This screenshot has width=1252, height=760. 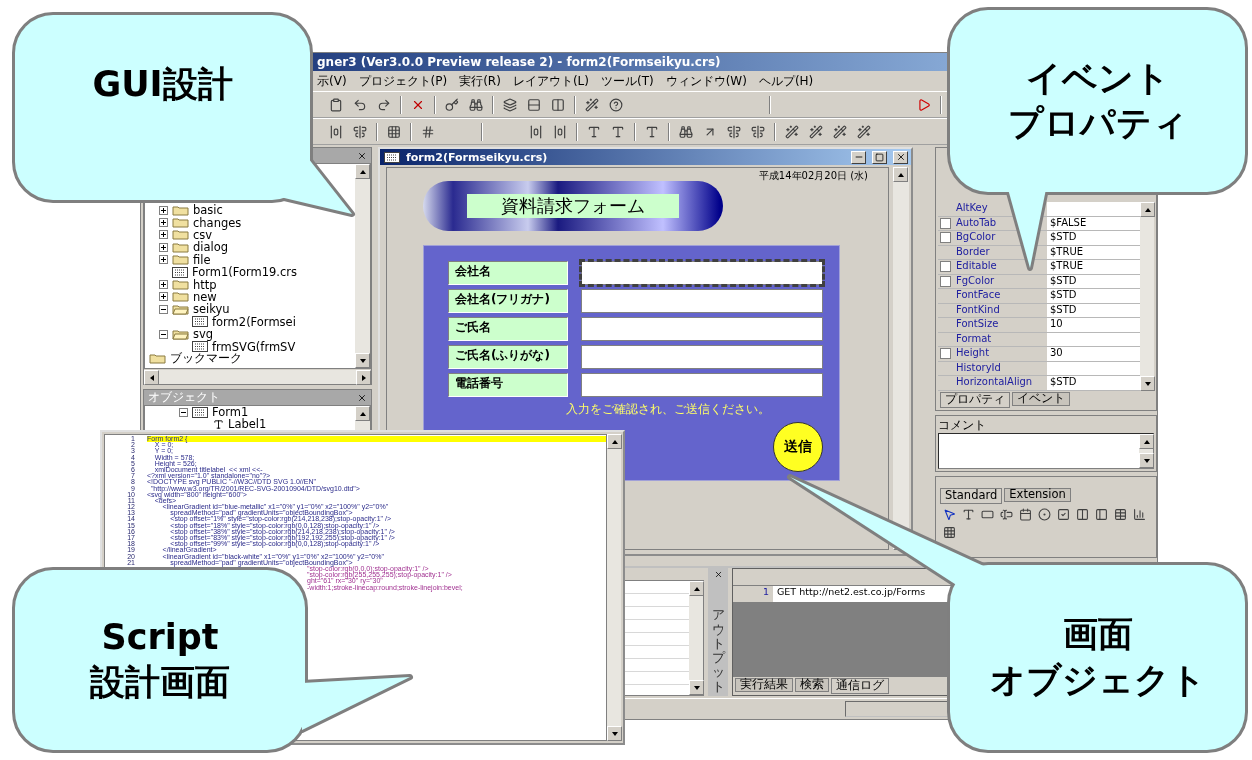 I want to click on tree-item: ブックマーク, so click(x=206, y=359).